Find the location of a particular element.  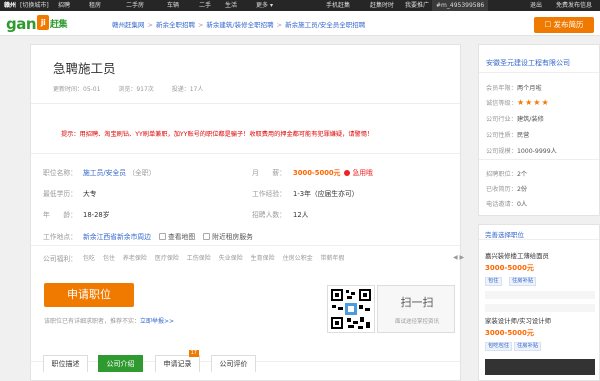

apply-job-button: 申请职位 is located at coordinates (89, 295).